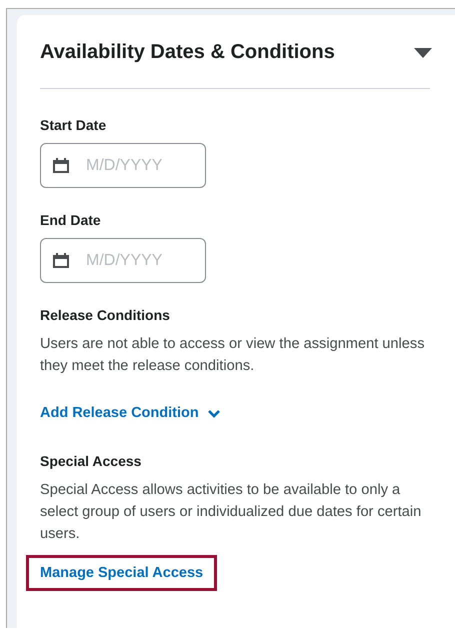 The height and width of the screenshot is (633, 455). I want to click on panel-title: Availability Dates & Conditions, so click(187, 52).